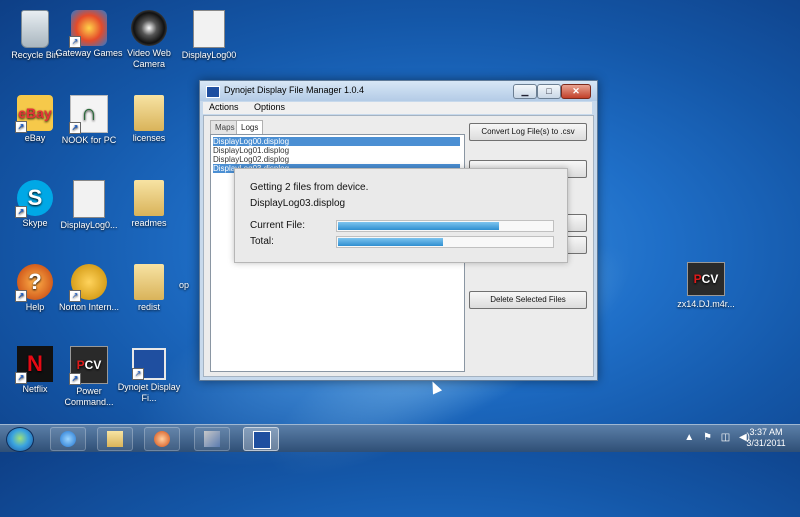 This screenshot has height=517, width=800. I want to click on netflix-icon: N ↗, so click(34, 365).